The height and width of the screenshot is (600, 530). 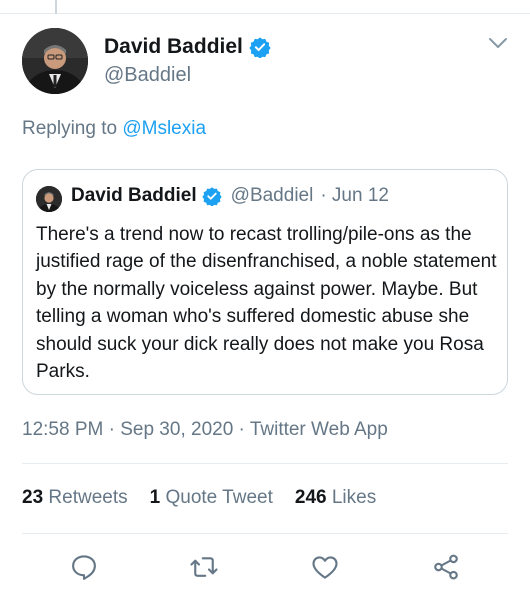 I want to click on likes-stat: 246 Likes, so click(x=335, y=498).